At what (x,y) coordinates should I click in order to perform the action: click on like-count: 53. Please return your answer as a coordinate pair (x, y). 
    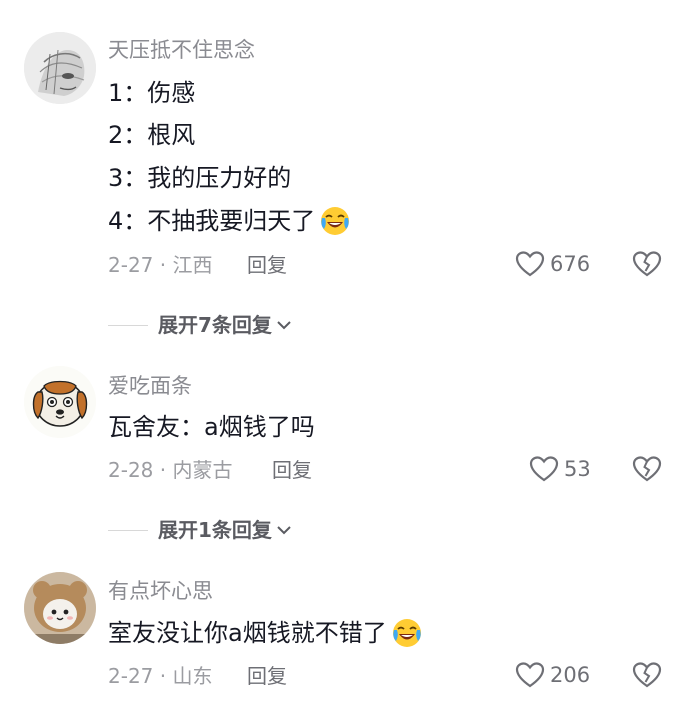
    Looking at the image, I should click on (577, 469).